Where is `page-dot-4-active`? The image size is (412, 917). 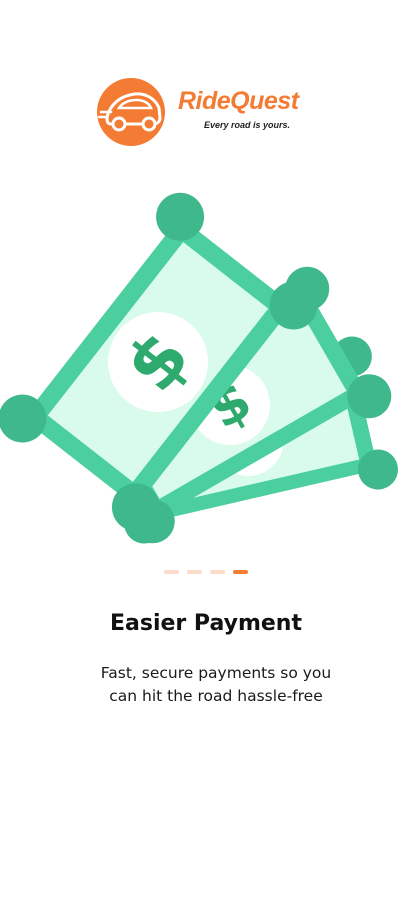 page-dot-4-active is located at coordinates (240, 572).